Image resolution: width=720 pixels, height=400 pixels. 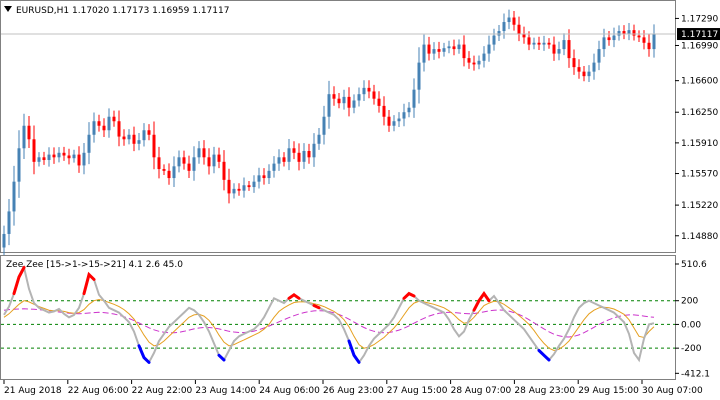 What do you see at coordinates (481, 391) in the screenshot?
I see `time-tick-label: 28 Aug 07:00` at bounding box center [481, 391].